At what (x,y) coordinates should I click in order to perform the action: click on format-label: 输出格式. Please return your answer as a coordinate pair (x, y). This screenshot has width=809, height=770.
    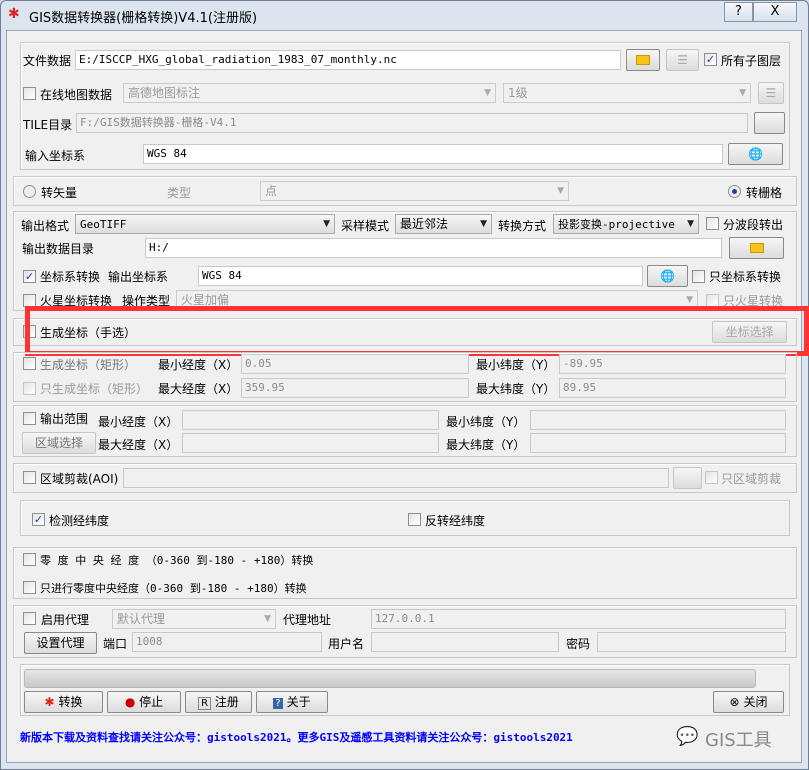
    Looking at the image, I should click on (45, 226).